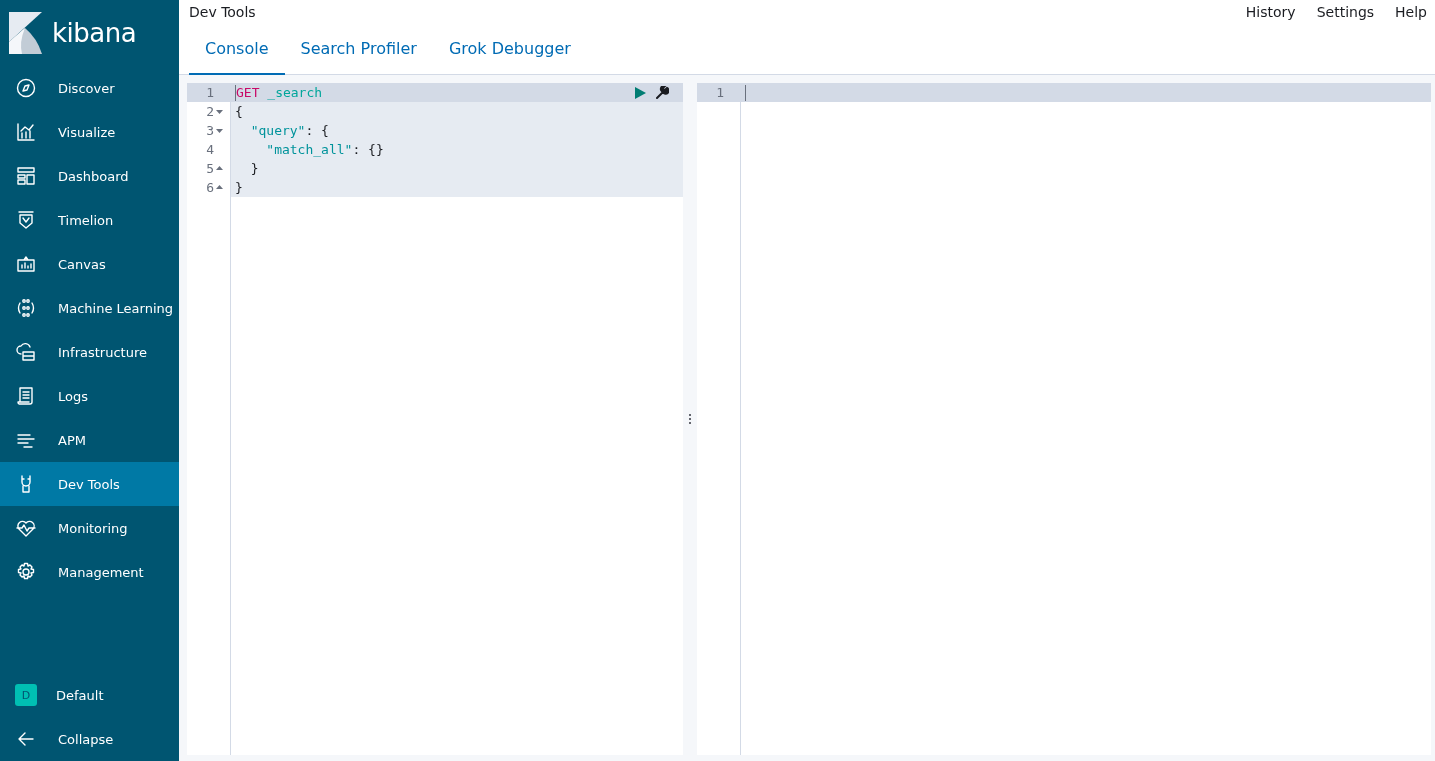 The height and width of the screenshot is (761, 1435). I want to click on gear-icon, so click(26, 572).